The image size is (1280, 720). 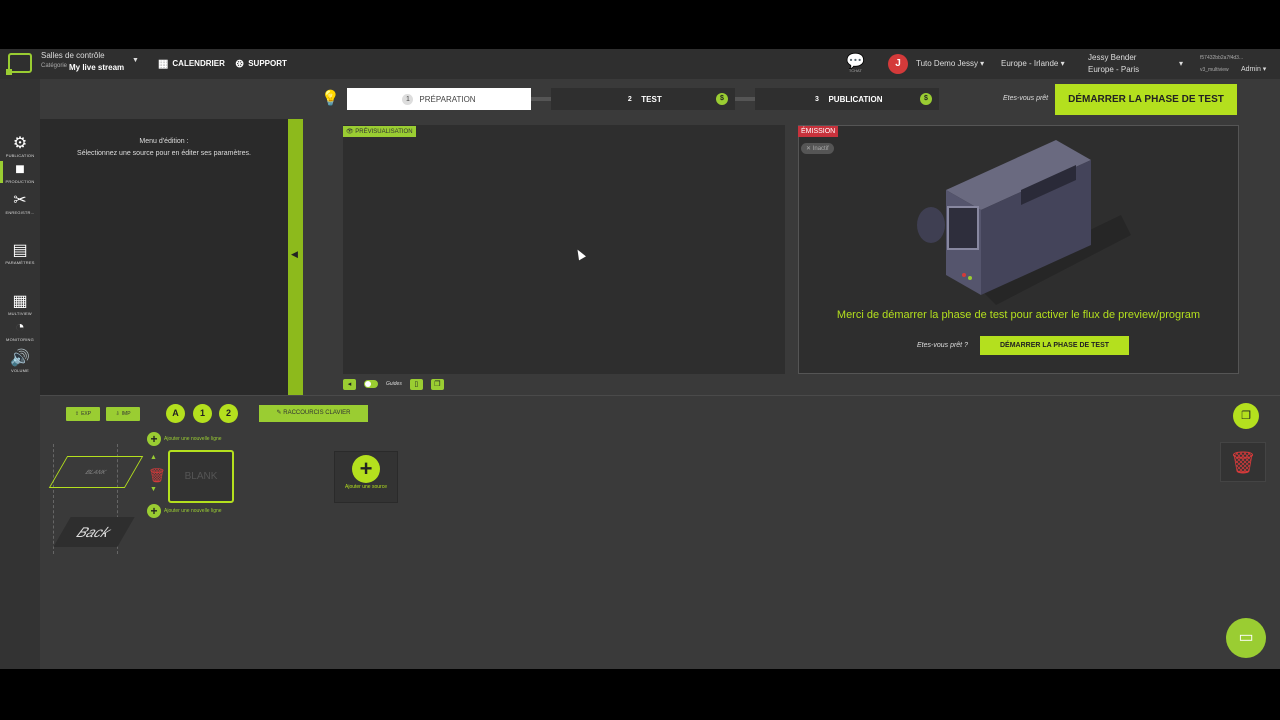 What do you see at coordinates (964, 275) in the screenshot?
I see `camera-led` at bounding box center [964, 275].